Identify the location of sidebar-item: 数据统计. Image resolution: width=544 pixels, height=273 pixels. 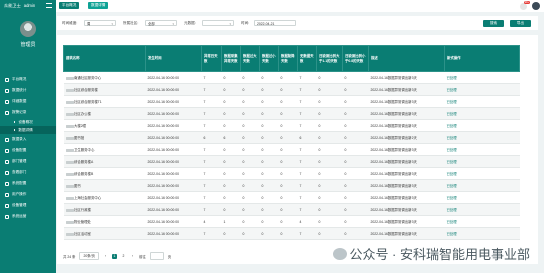
(28, 90).